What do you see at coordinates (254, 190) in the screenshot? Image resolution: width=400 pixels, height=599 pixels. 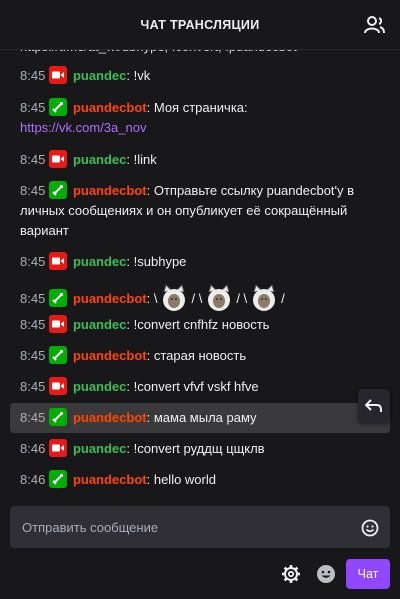 I see `message-text: Отправьте ссылку puandecbot'у в` at bounding box center [254, 190].